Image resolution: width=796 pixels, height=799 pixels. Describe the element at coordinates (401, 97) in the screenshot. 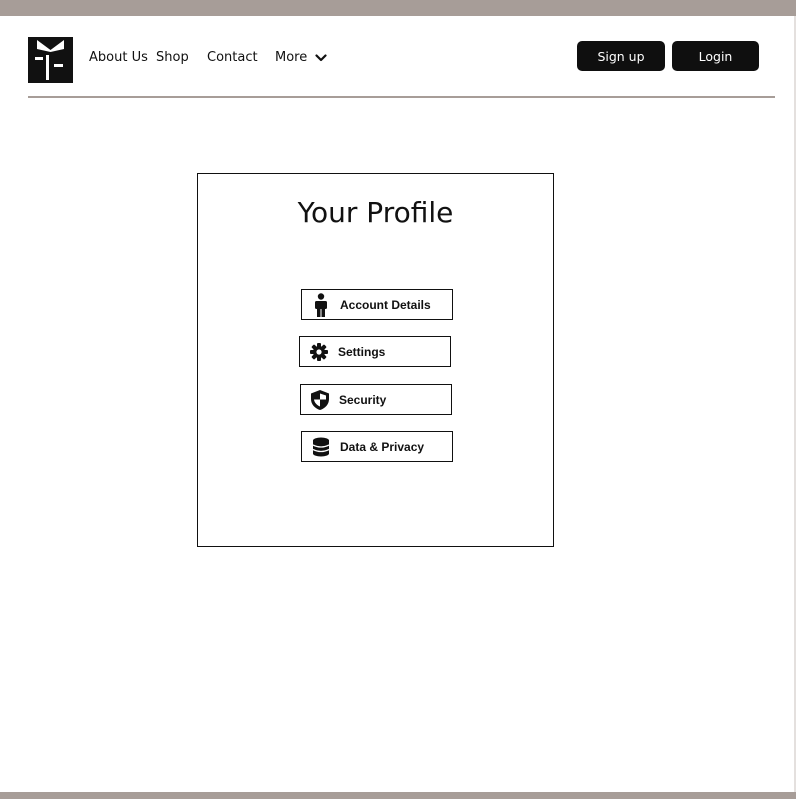

I see `header-divider` at that location.